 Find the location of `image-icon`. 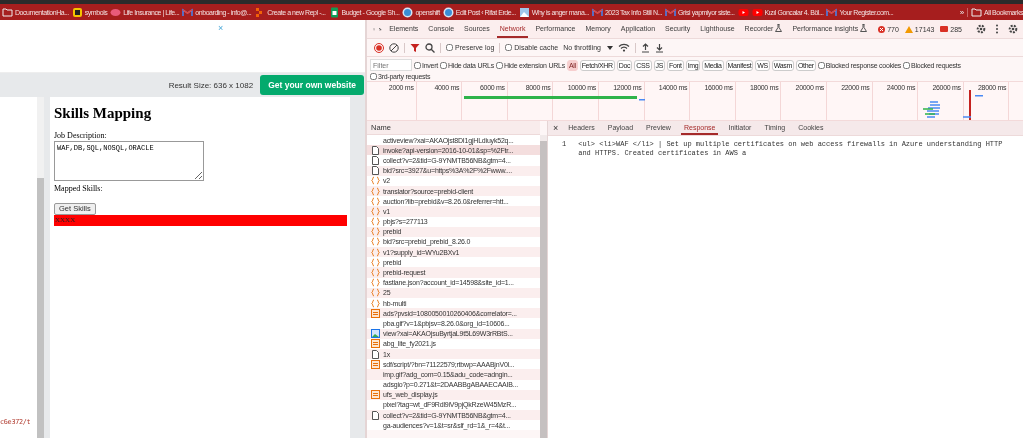

image-icon is located at coordinates (375, 334).